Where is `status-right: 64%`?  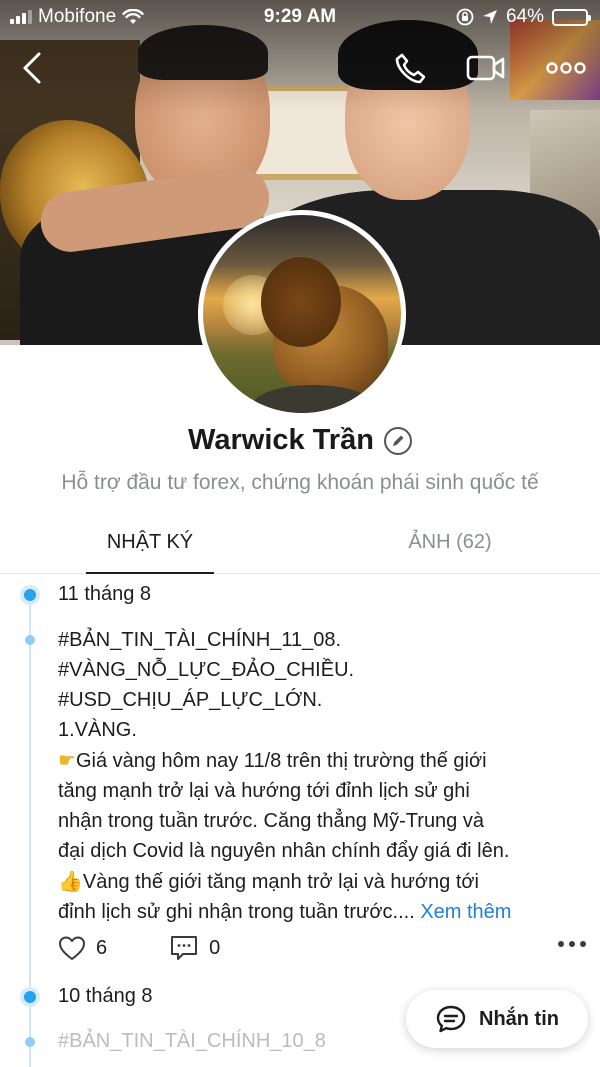 status-right: 64% is located at coordinates (523, 17).